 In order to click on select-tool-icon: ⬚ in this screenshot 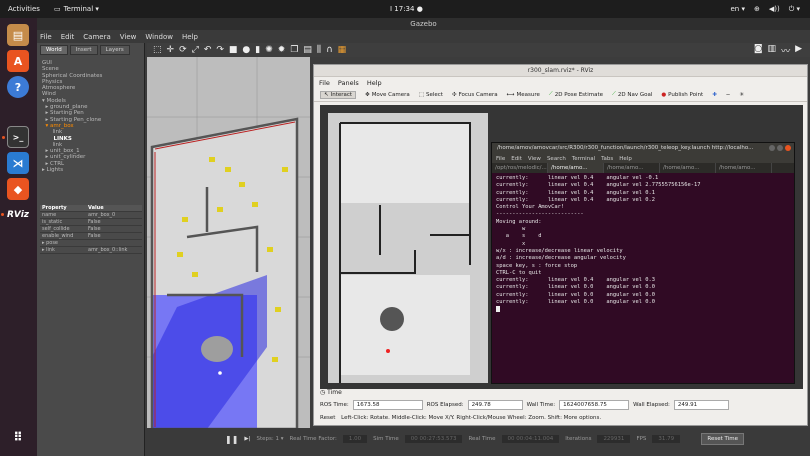, I will do `click(157, 50)`.